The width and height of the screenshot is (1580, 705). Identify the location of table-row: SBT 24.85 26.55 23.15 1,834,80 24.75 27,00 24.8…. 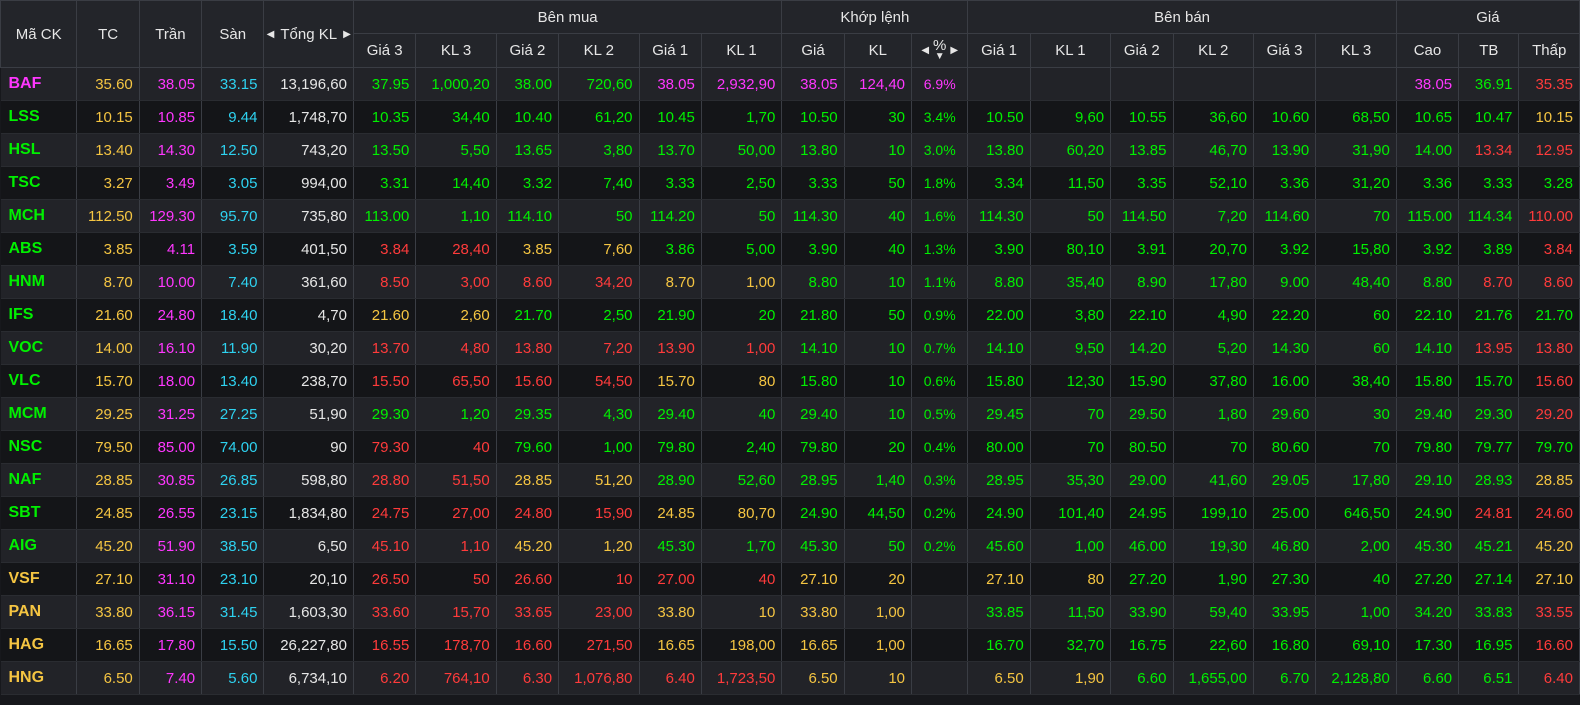
(790, 513).